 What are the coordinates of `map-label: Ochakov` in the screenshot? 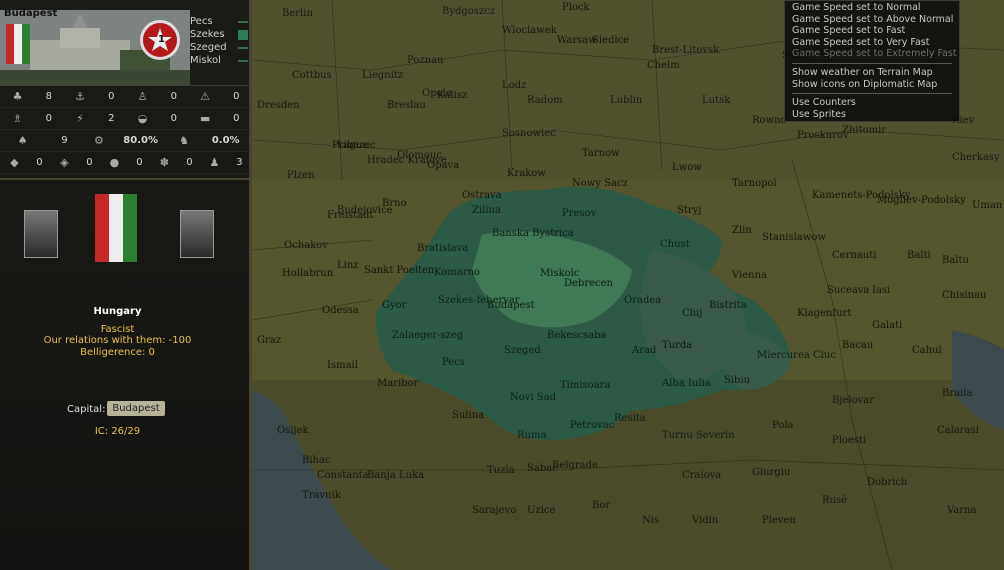 It's located at (306, 245).